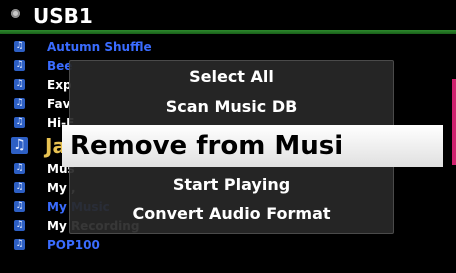 Image resolution: width=456 pixels, height=273 pixels. I want to click on list-item-label: Exp, so click(59, 84).